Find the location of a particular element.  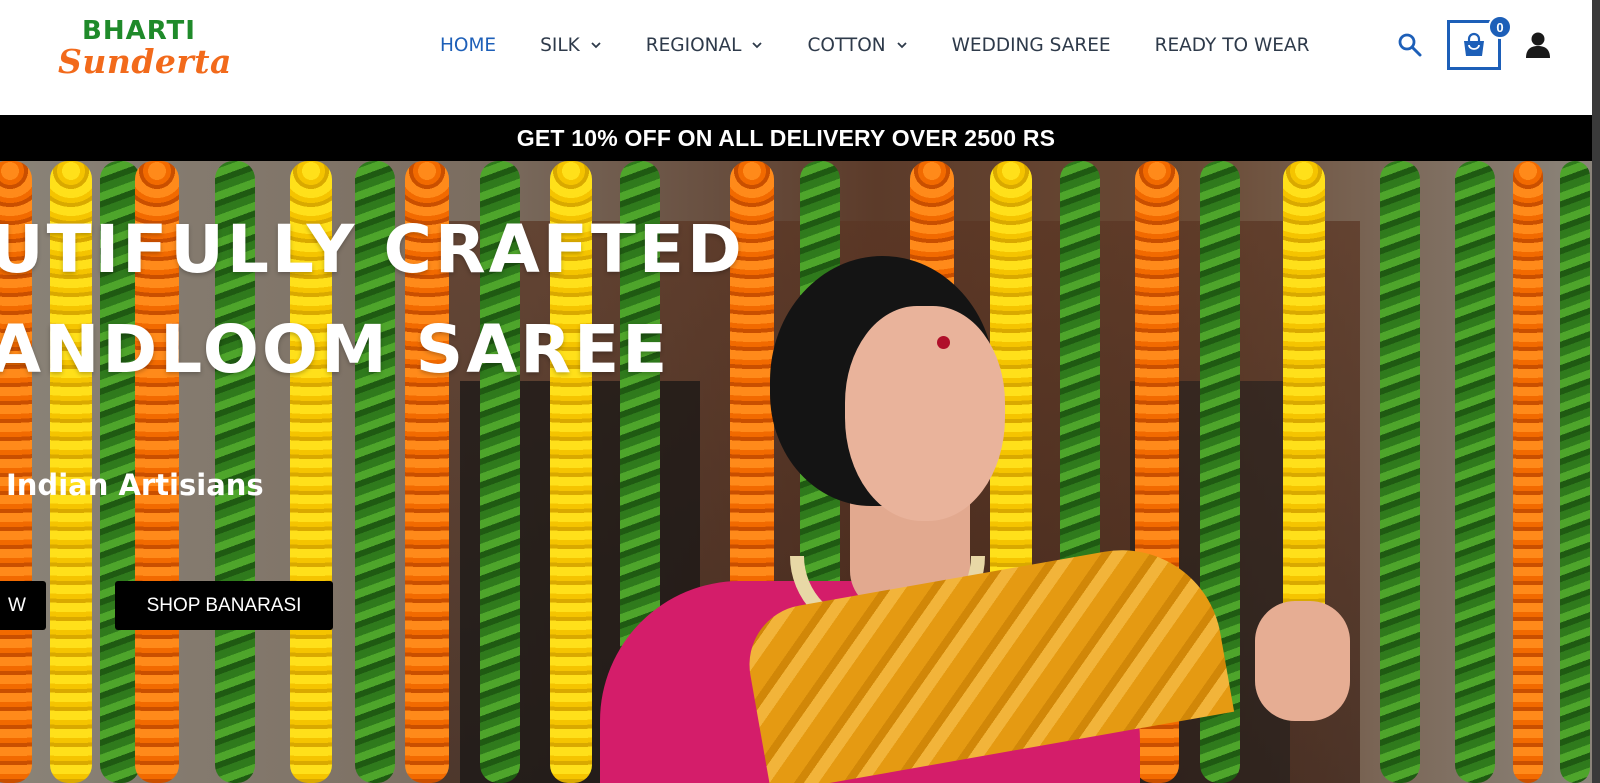

nav-item-home: HOME is located at coordinates (468, 45).